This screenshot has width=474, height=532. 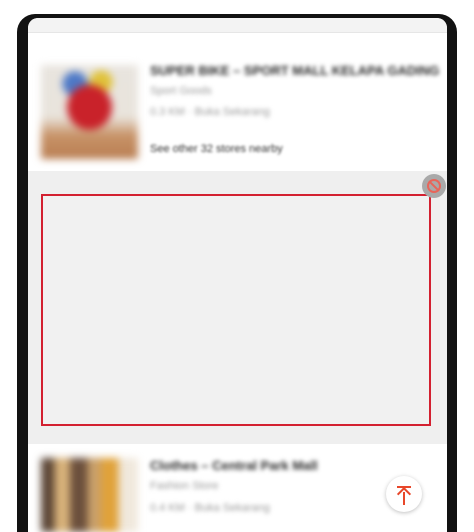 I want to click on store-distance-status: 0.4 KM · Buka Sekarang, so click(x=210, y=508).